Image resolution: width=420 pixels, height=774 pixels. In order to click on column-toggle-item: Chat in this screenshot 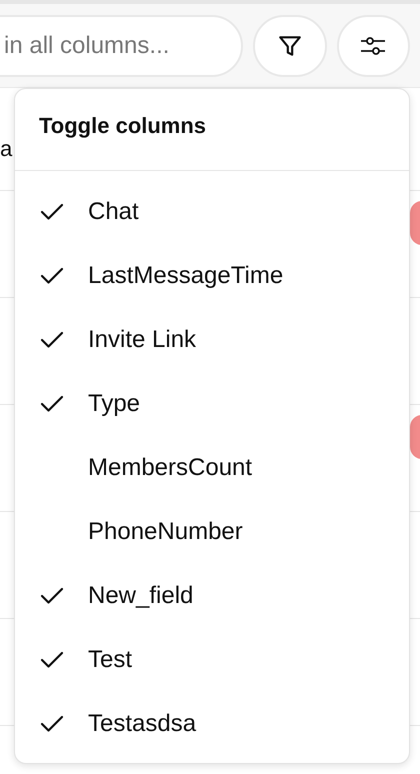, I will do `click(212, 212)`.